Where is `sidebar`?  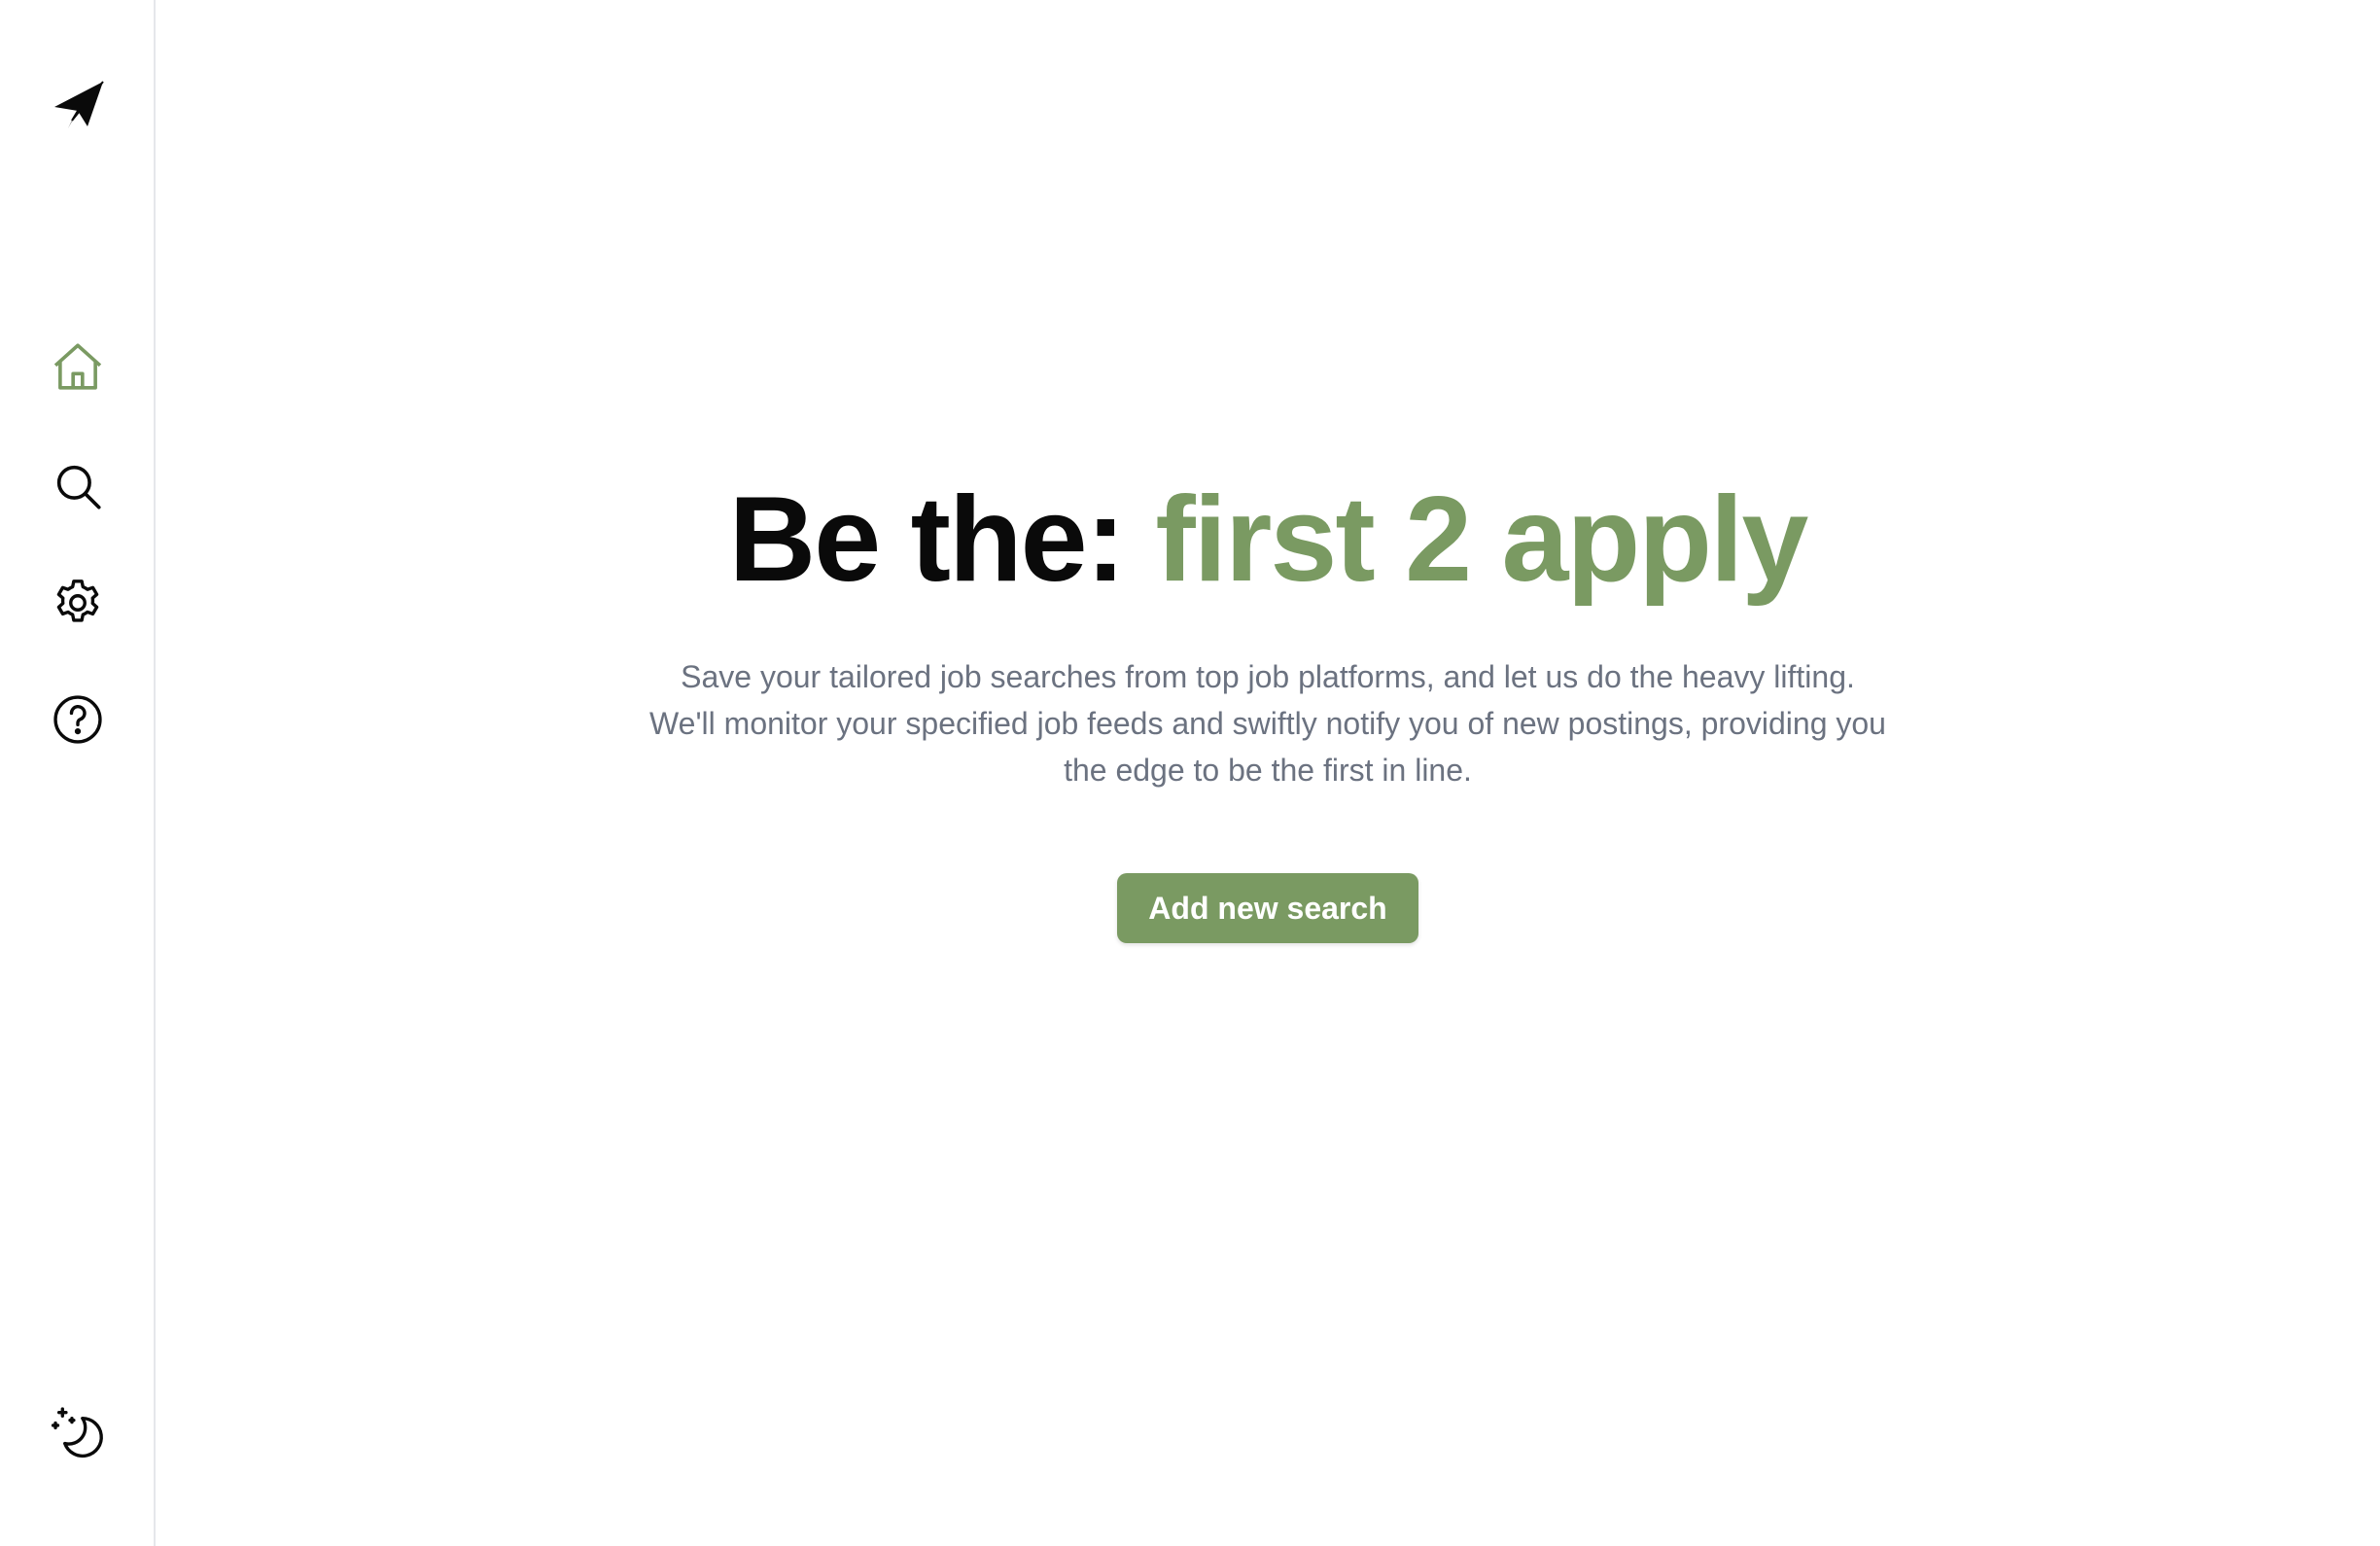 sidebar is located at coordinates (78, 773).